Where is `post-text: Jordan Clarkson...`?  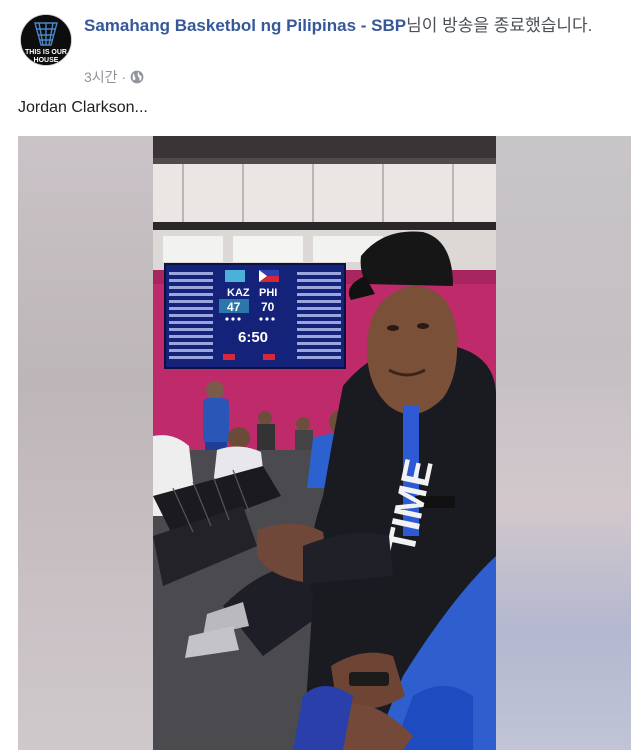
post-text: Jordan Clarkson... is located at coordinates (83, 107).